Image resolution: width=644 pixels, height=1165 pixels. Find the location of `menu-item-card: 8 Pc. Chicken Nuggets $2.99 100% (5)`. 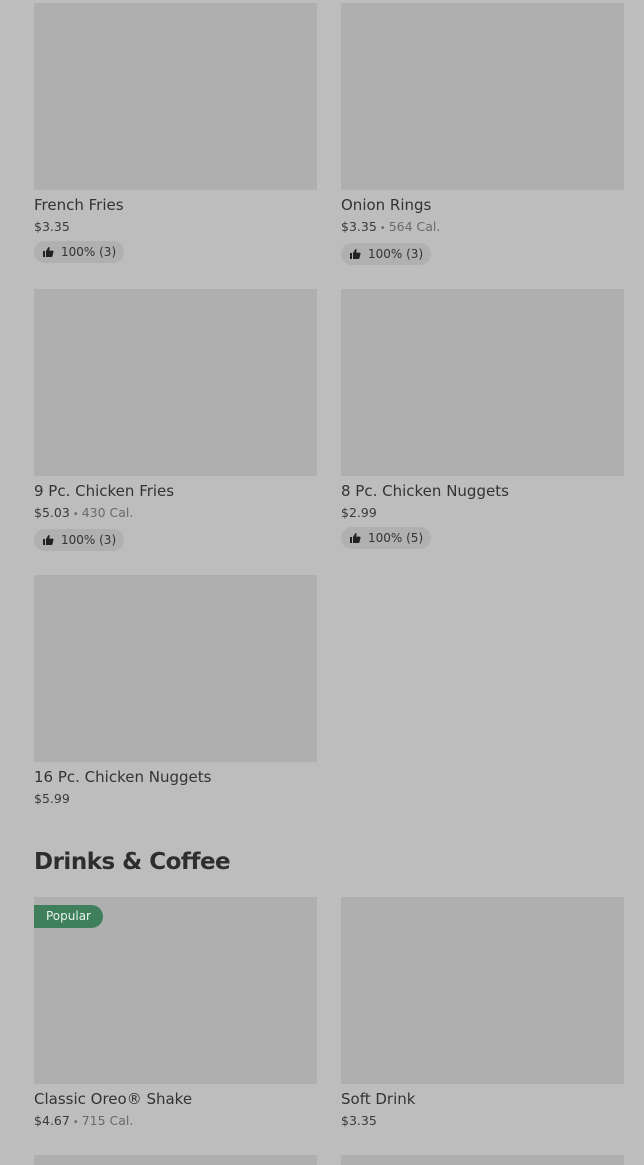

menu-item-card: 8 Pc. Chicken Nuggets $2.99 100% (5) is located at coordinates (482, 419).